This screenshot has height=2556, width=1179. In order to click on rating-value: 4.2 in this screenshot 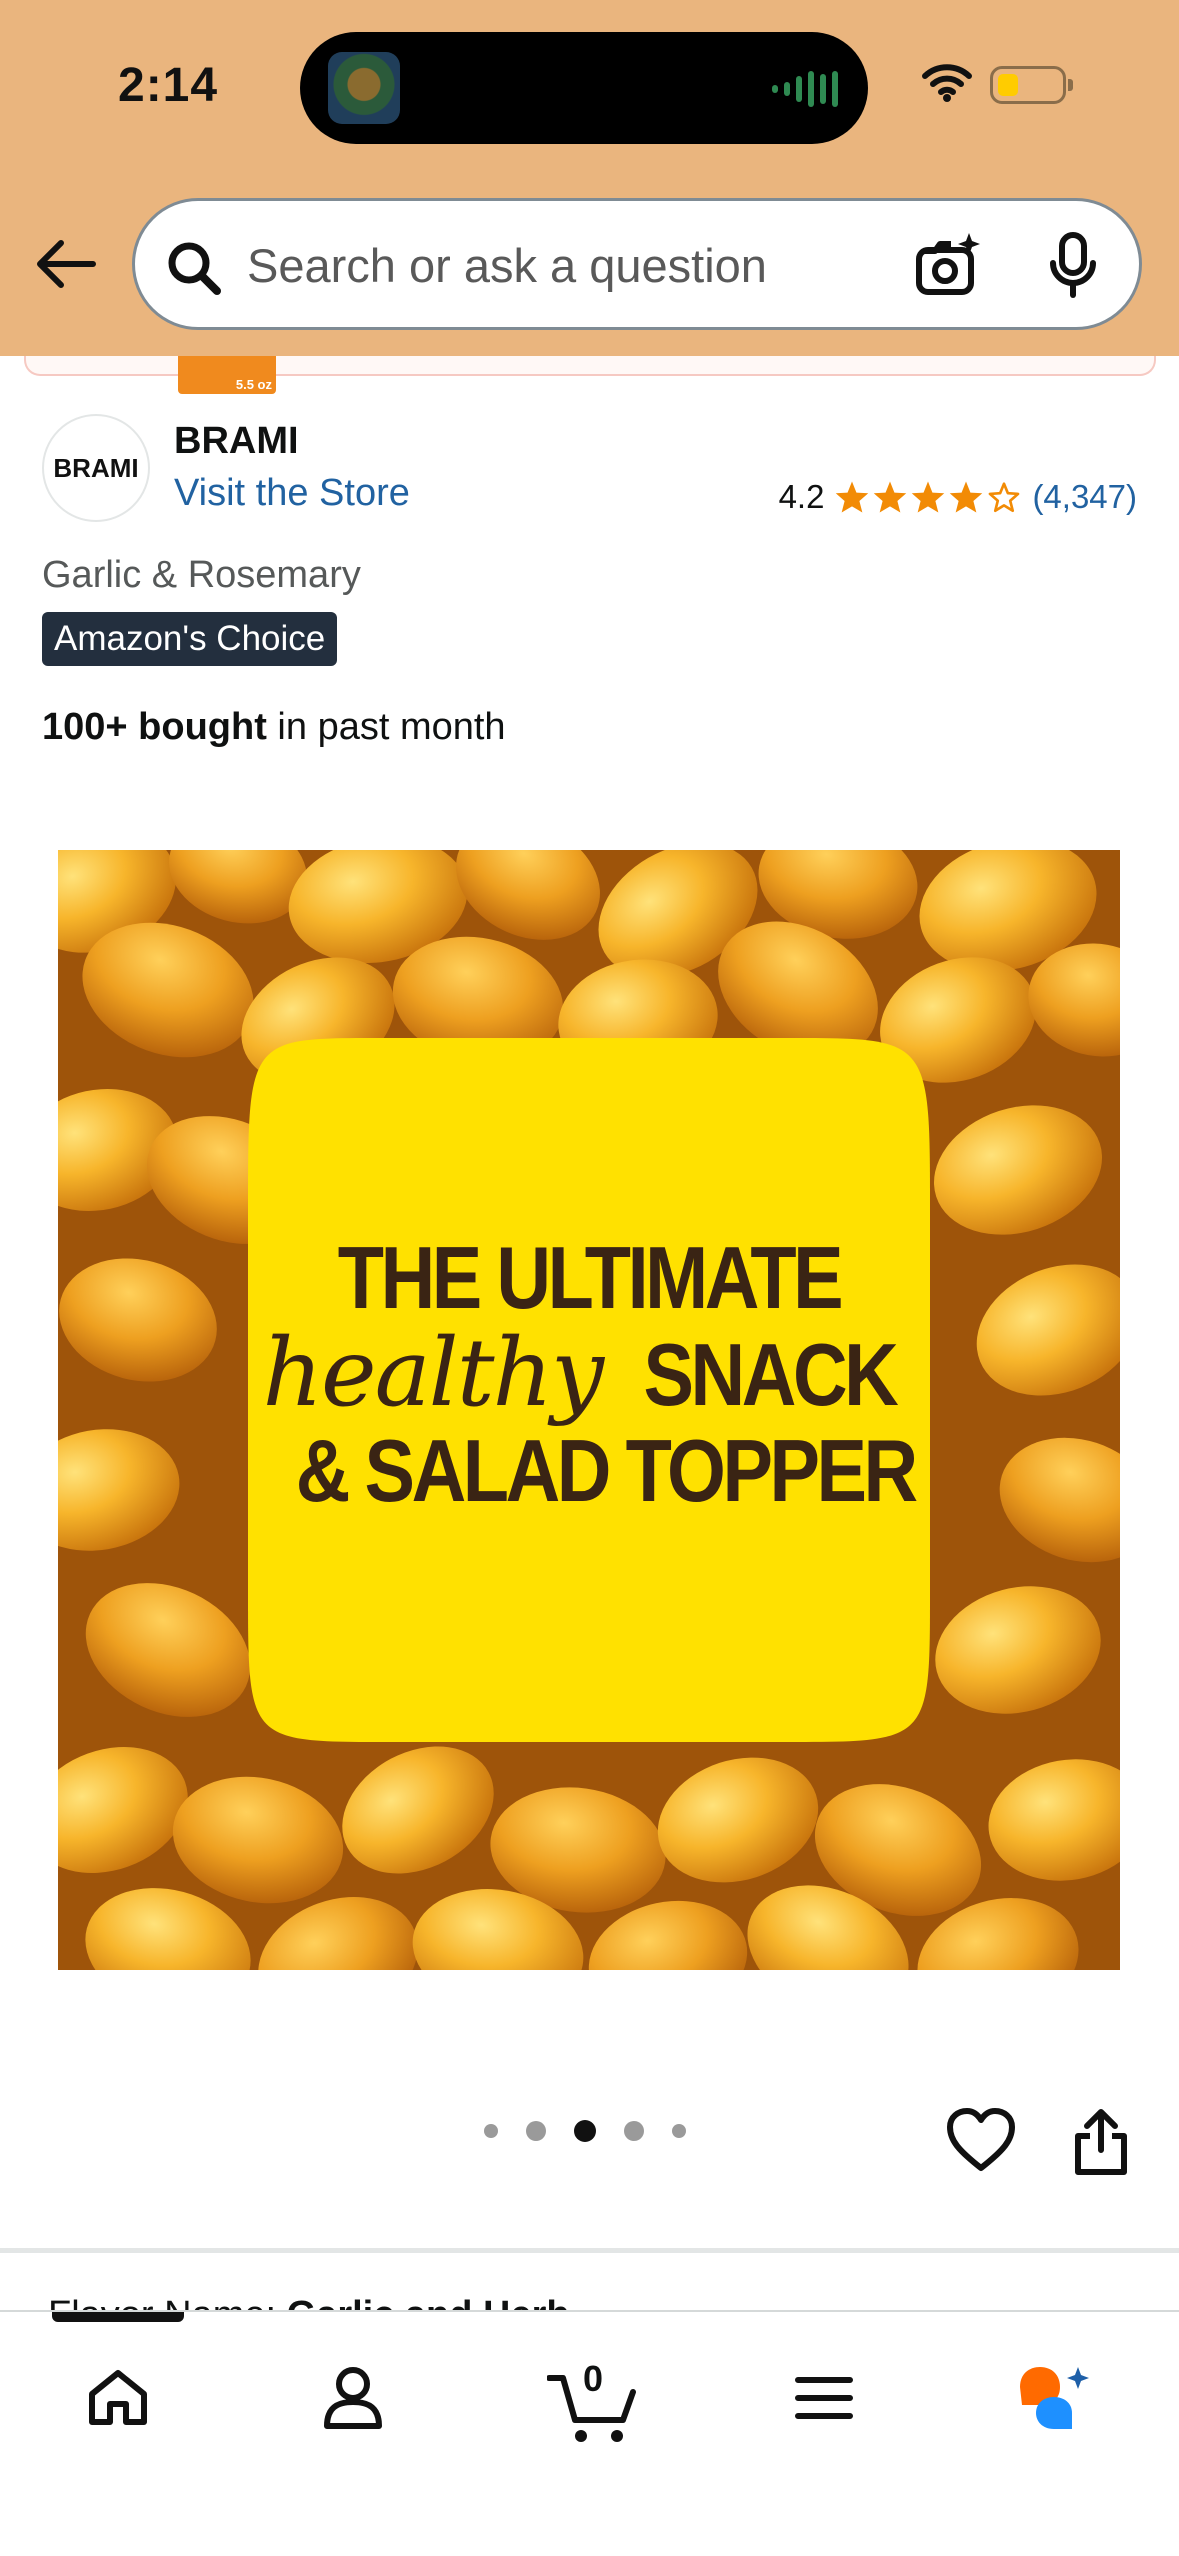, I will do `click(801, 496)`.